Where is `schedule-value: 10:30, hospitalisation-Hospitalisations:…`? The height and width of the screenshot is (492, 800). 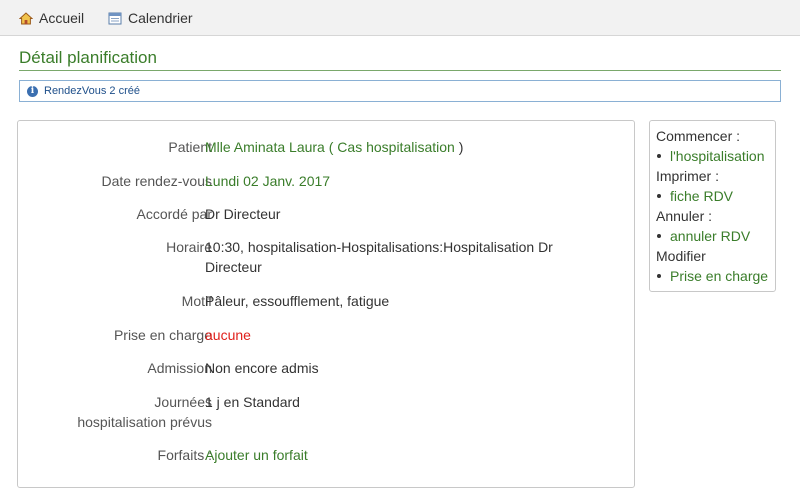 schedule-value: 10:30, hospitalisation-Hospitalisations:… is located at coordinates (379, 257).